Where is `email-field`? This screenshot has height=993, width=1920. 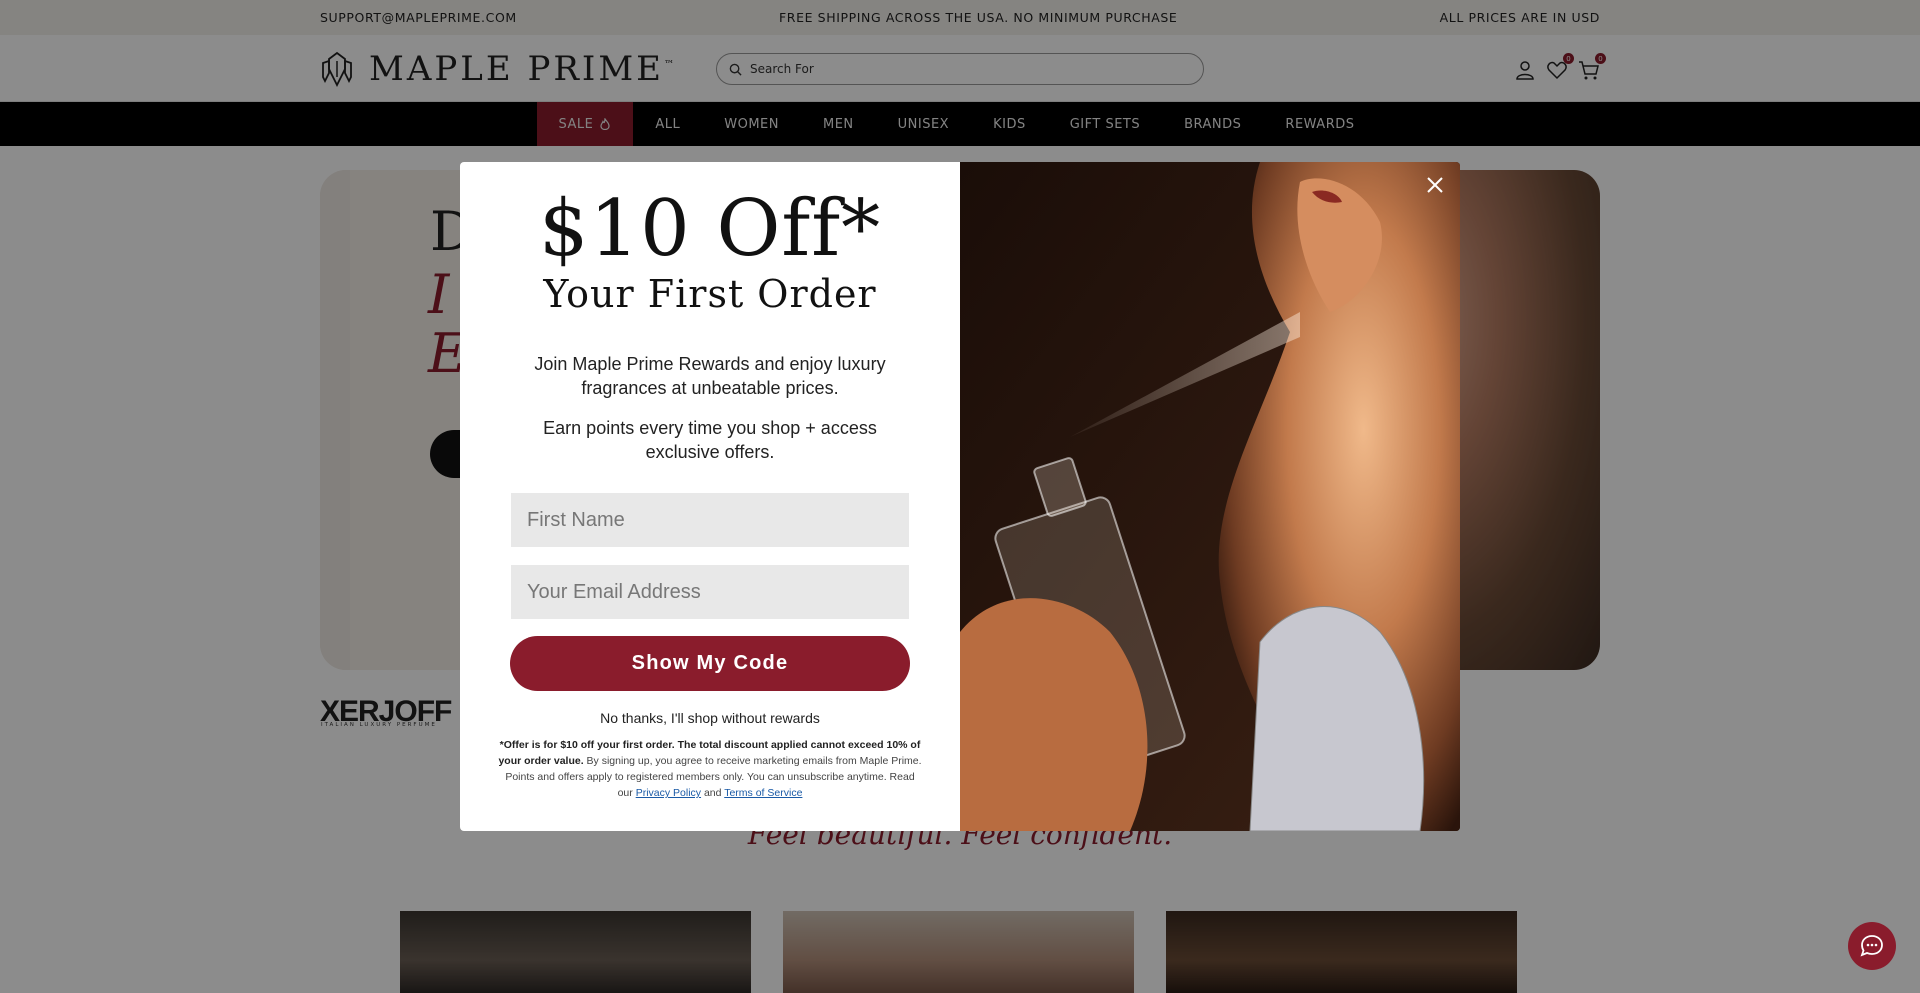
email-field is located at coordinates (710, 592).